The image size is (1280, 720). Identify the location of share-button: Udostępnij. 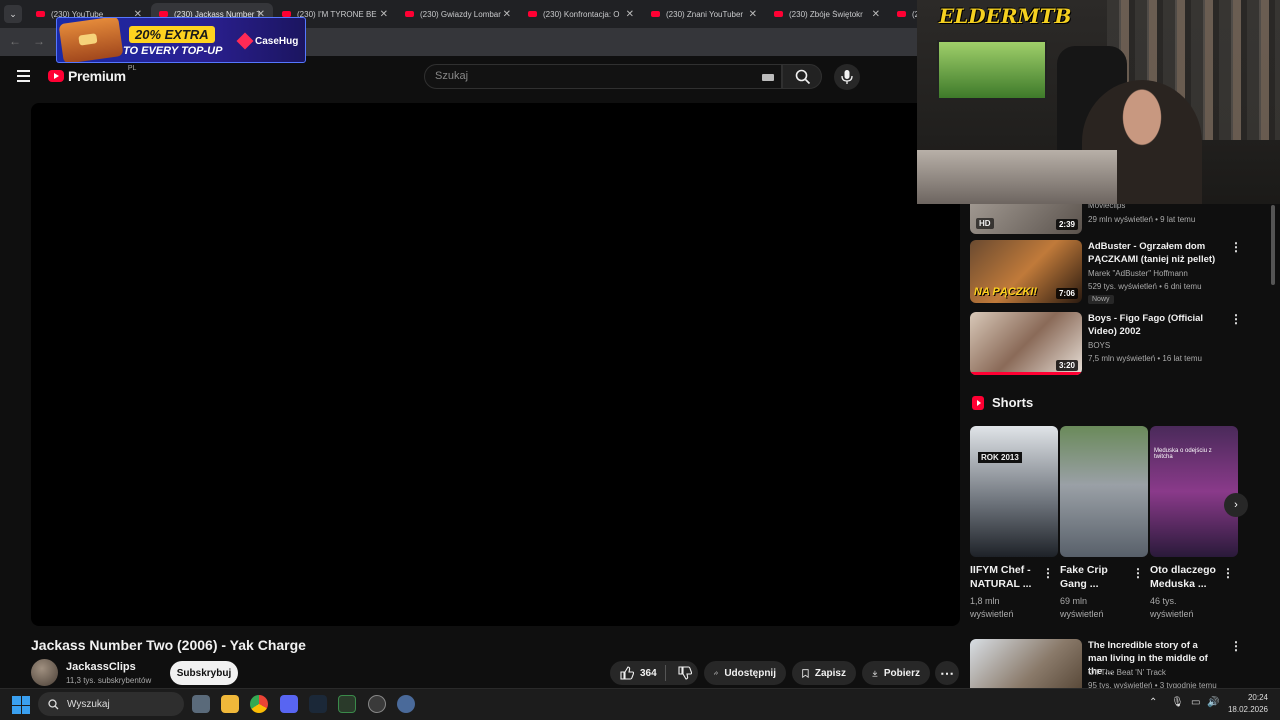
(745, 673).